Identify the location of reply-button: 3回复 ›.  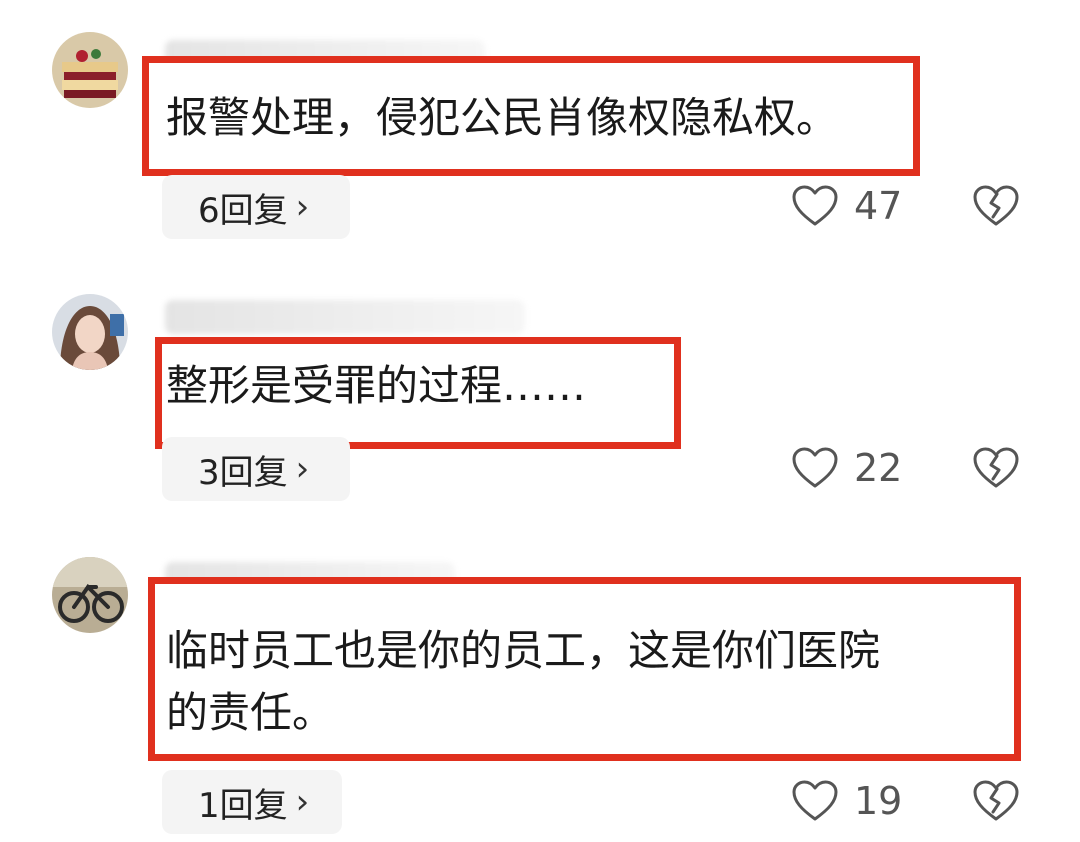
(256, 469).